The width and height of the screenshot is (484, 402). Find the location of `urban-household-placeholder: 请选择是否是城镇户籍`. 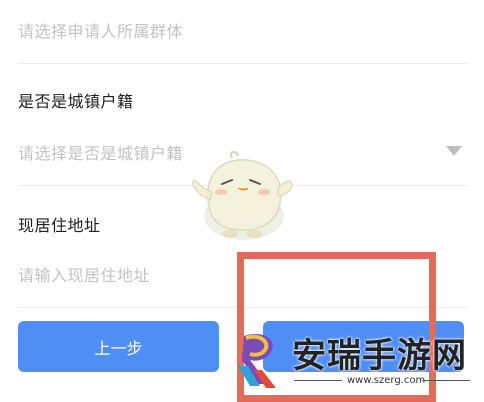

urban-household-placeholder: 请选择是否是城镇户籍 is located at coordinates (101, 153).